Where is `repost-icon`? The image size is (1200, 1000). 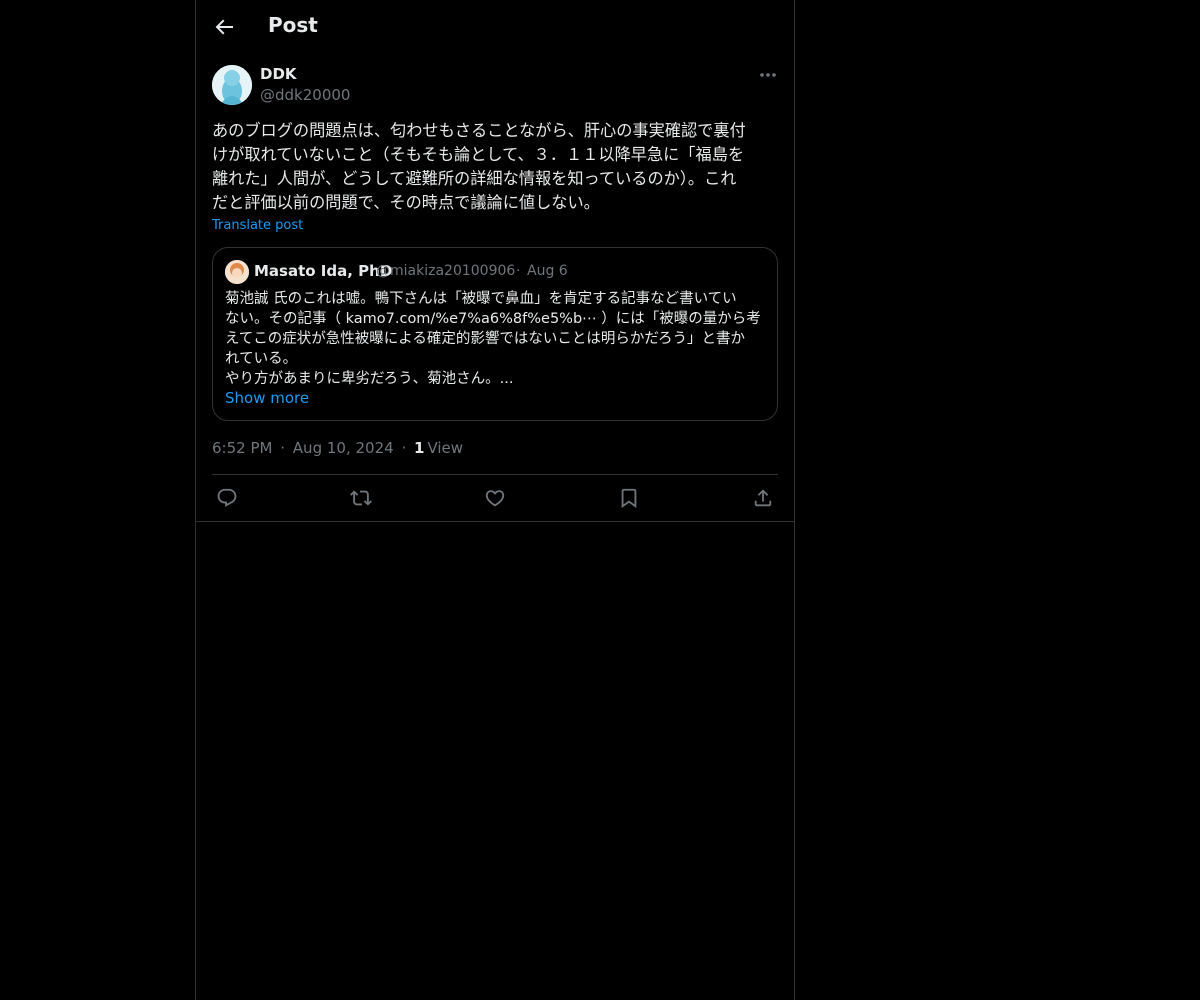
repost-icon is located at coordinates (361, 498).